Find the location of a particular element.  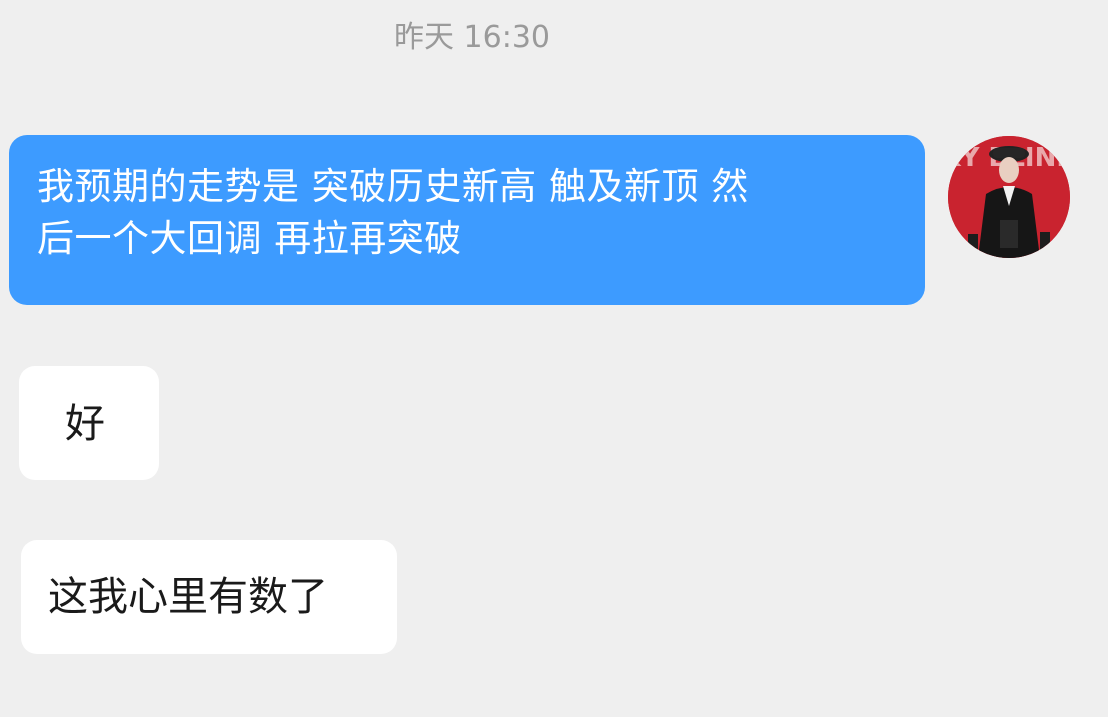

incoming-message-bubble: 这我心里有数了 is located at coordinates (209, 597).